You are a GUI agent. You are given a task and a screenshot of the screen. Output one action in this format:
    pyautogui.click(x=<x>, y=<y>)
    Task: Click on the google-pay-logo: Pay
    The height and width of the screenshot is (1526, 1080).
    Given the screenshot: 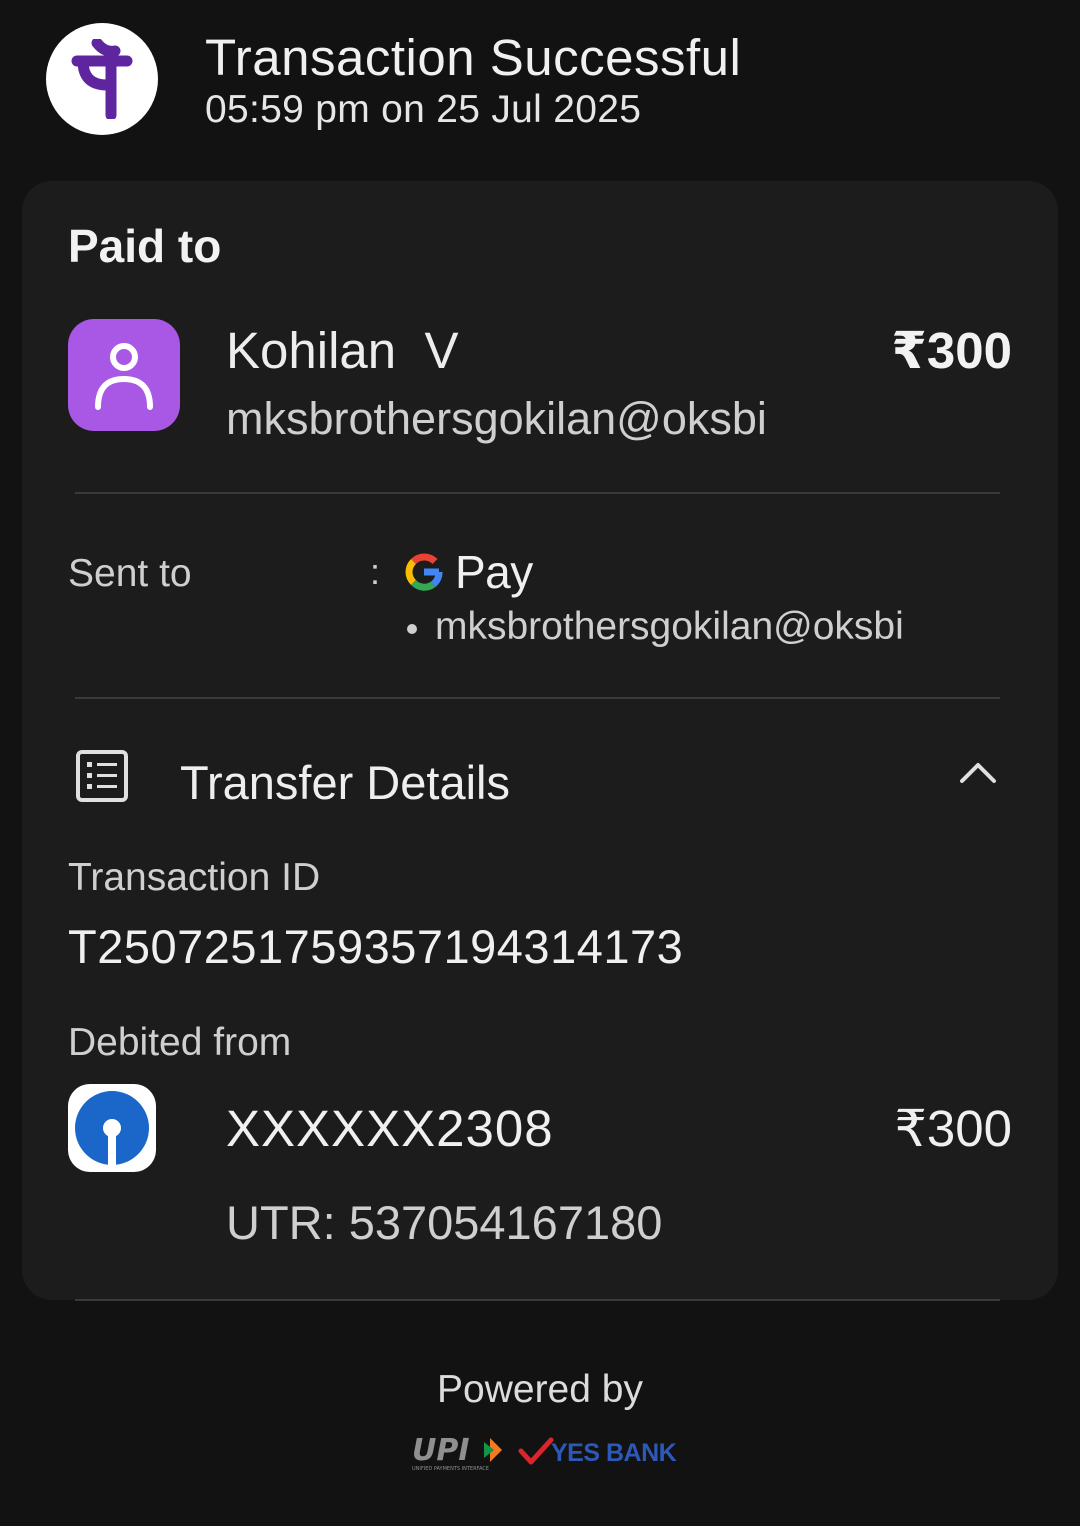 What is the action you would take?
    pyautogui.click(x=468, y=572)
    